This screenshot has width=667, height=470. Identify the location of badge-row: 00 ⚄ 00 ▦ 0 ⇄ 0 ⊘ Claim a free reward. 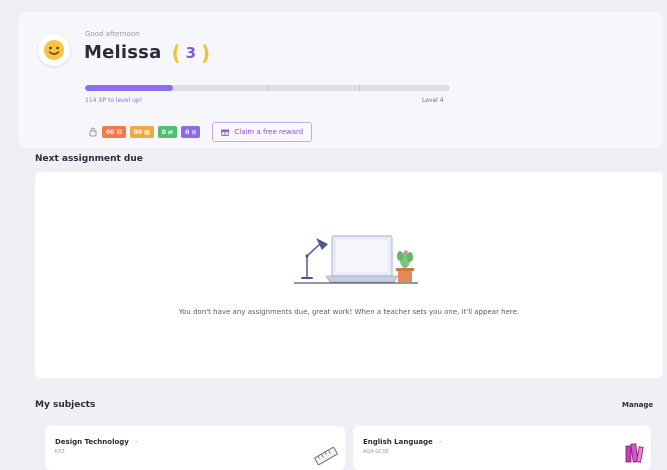
(200, 132).